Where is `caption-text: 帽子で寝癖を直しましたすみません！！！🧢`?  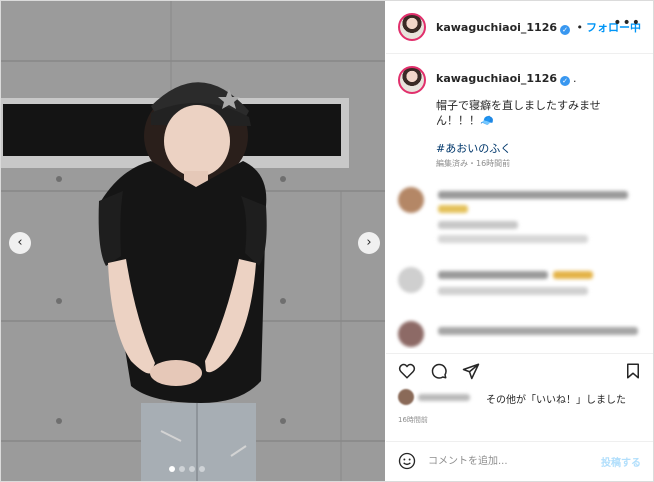
caption-text: 帽子で寝癖を直しましたすみません！！！🧢 is located at coordinates (518, 113).